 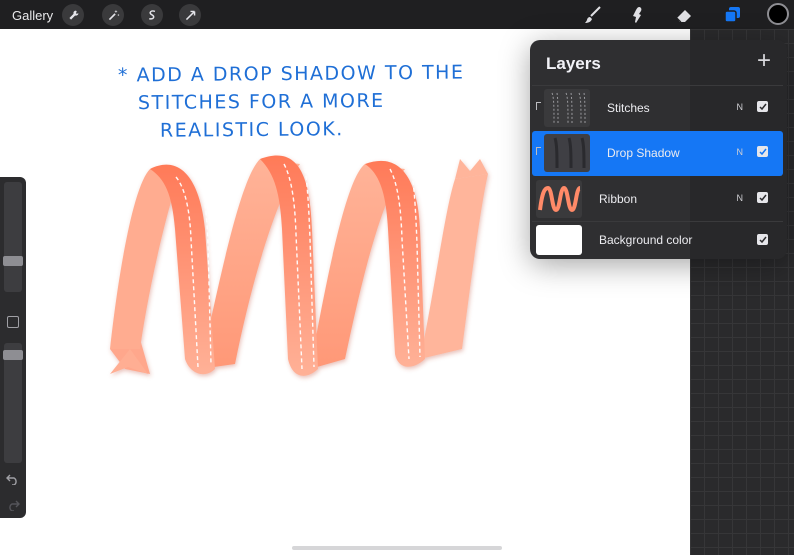 What do you see at coordinates (593, 15) in the screenshot?
I see `brush-icon` at bounding box center [593, 15].